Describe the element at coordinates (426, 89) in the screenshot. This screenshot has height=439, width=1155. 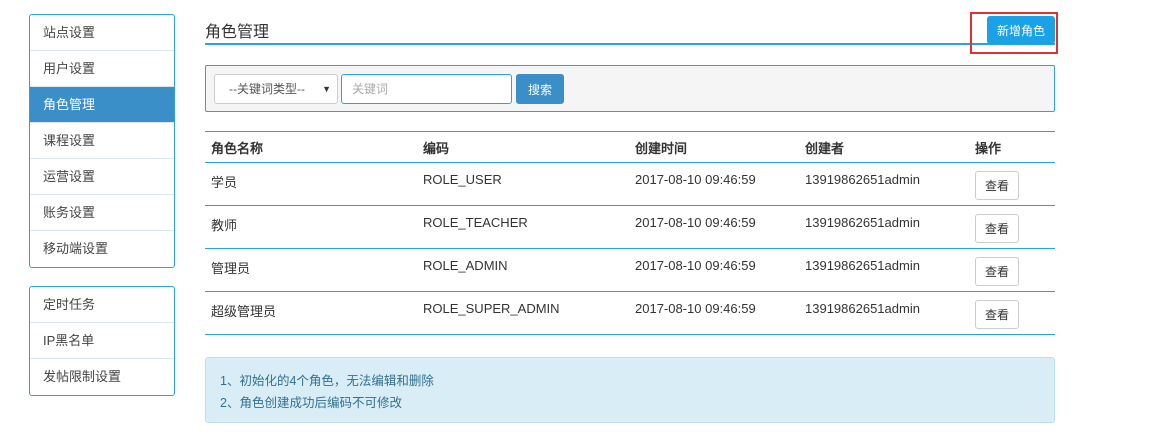
I see `keyword-input` at that location.